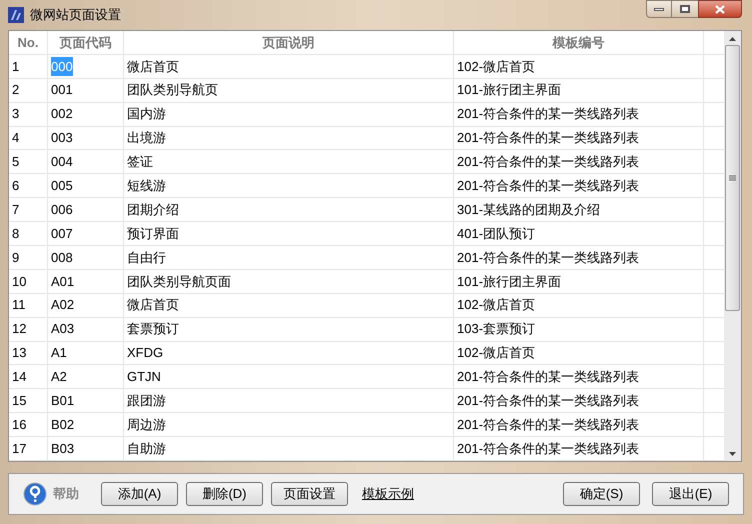  I want to click on close-button, so click(720, 9).